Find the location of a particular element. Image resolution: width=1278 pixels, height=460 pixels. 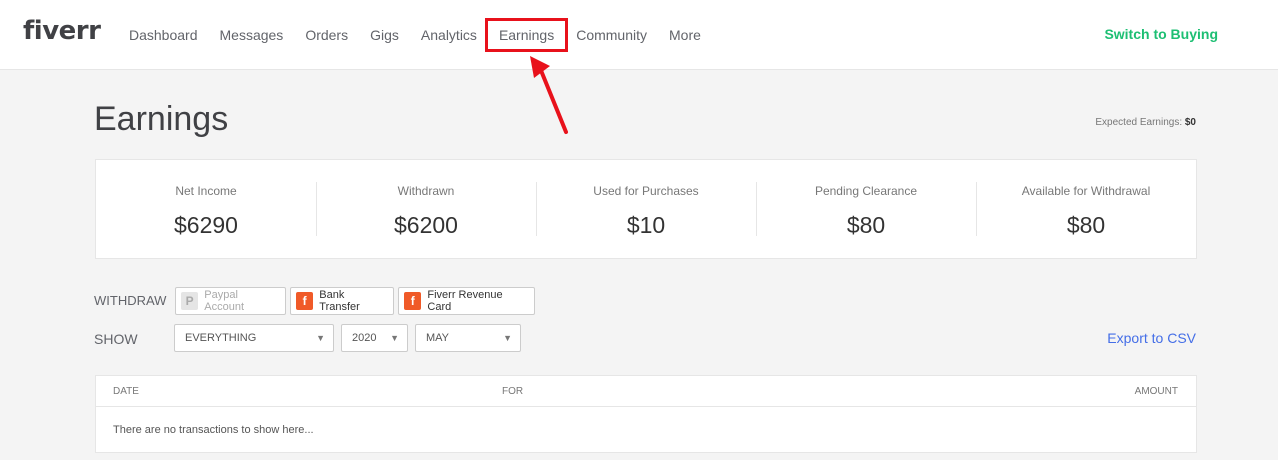

stat-value: $6290 is located at coordinates (206, 225).